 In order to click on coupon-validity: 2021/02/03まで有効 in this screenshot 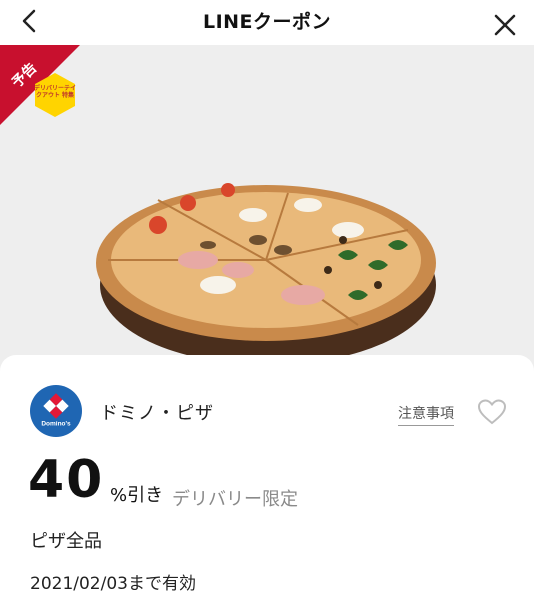, I will do `click(113, 584)`.